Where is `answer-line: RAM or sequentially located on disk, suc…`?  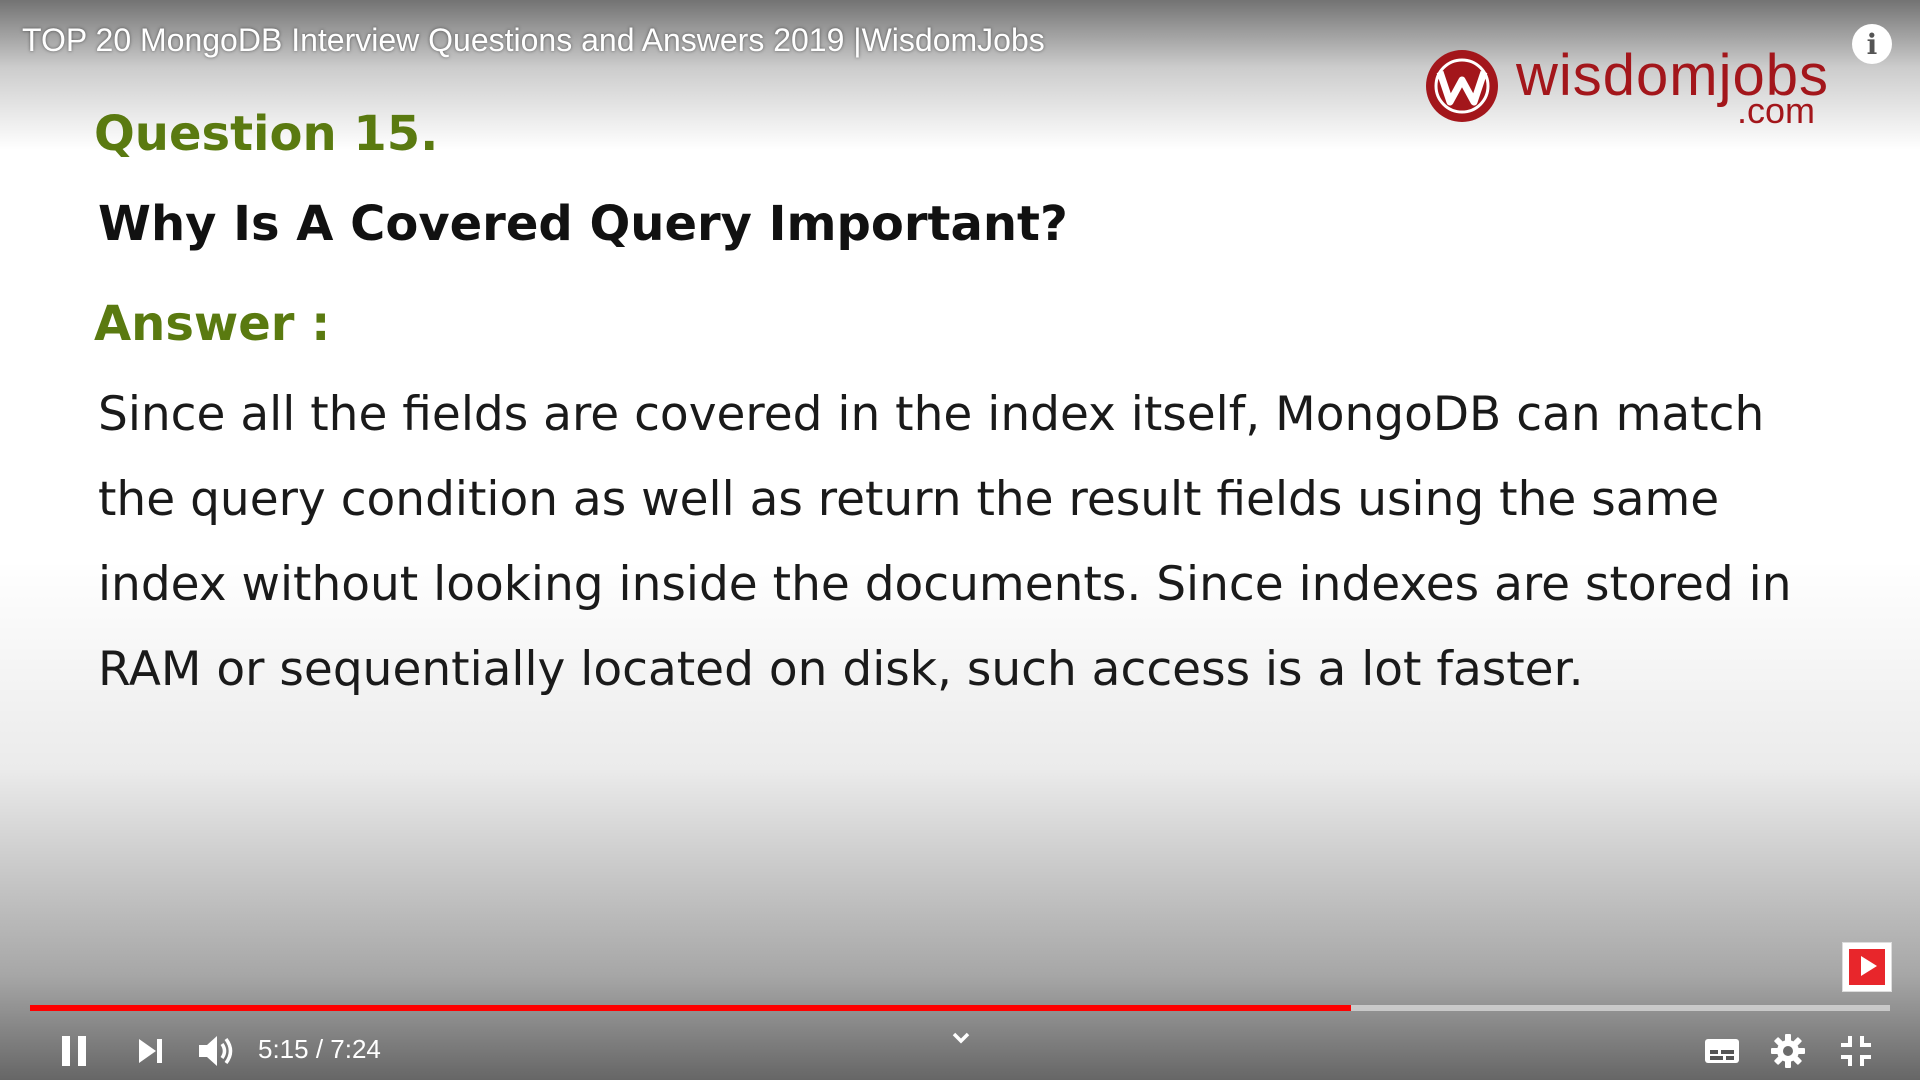 answer-line: RAM or sequentially located on disk, suc… is located at coordinates (841, 669).